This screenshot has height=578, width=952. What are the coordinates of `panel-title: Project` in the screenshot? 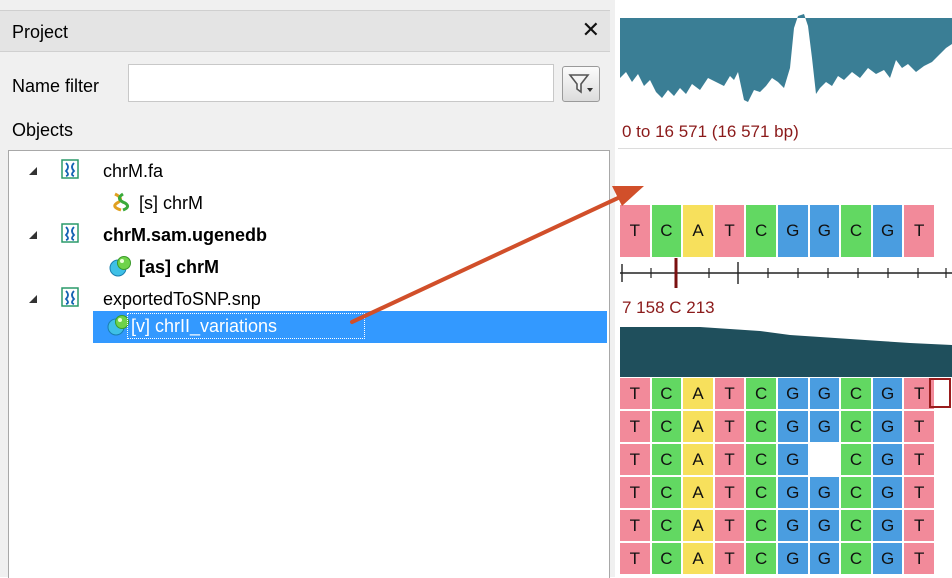 It's located at (40, 32).